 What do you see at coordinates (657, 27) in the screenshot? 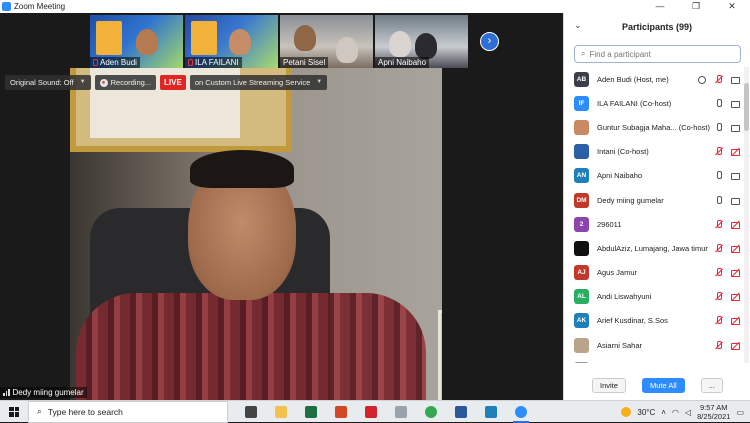
I see `panel-title: Participants (99)` at bounding box center [657, 27].